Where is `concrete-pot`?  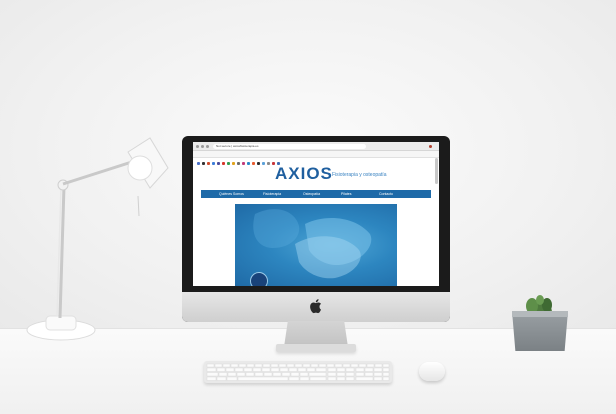
concrete-pot is located at coordinates (540, 331).